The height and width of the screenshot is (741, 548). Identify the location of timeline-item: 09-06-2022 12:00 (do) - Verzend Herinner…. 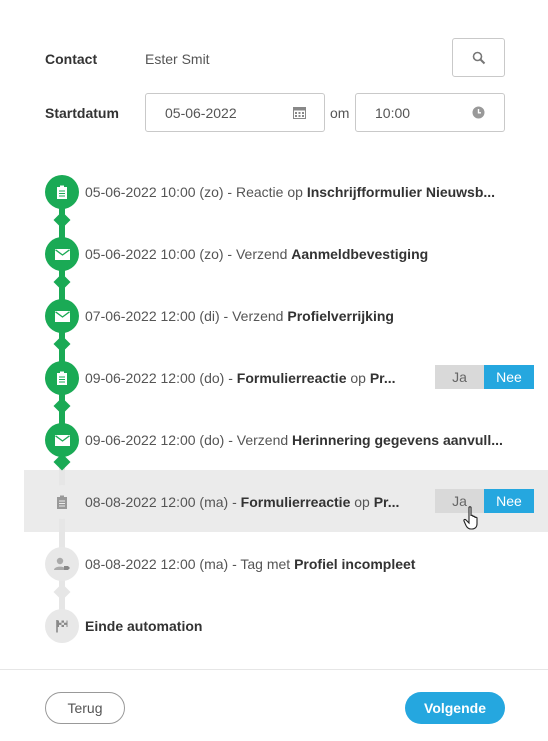
(294, 440).